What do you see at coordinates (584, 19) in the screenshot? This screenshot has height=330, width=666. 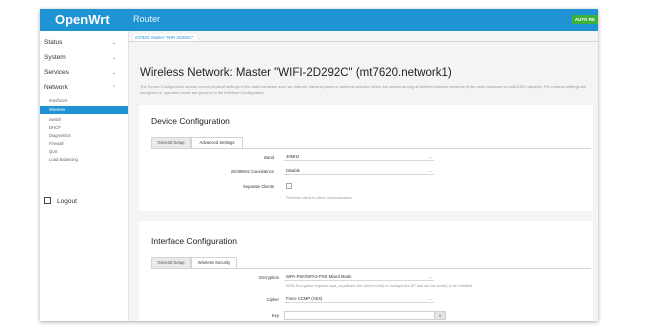 I see `auto-refresh-badge: AUTO RE` at bounding box center [584, 19].